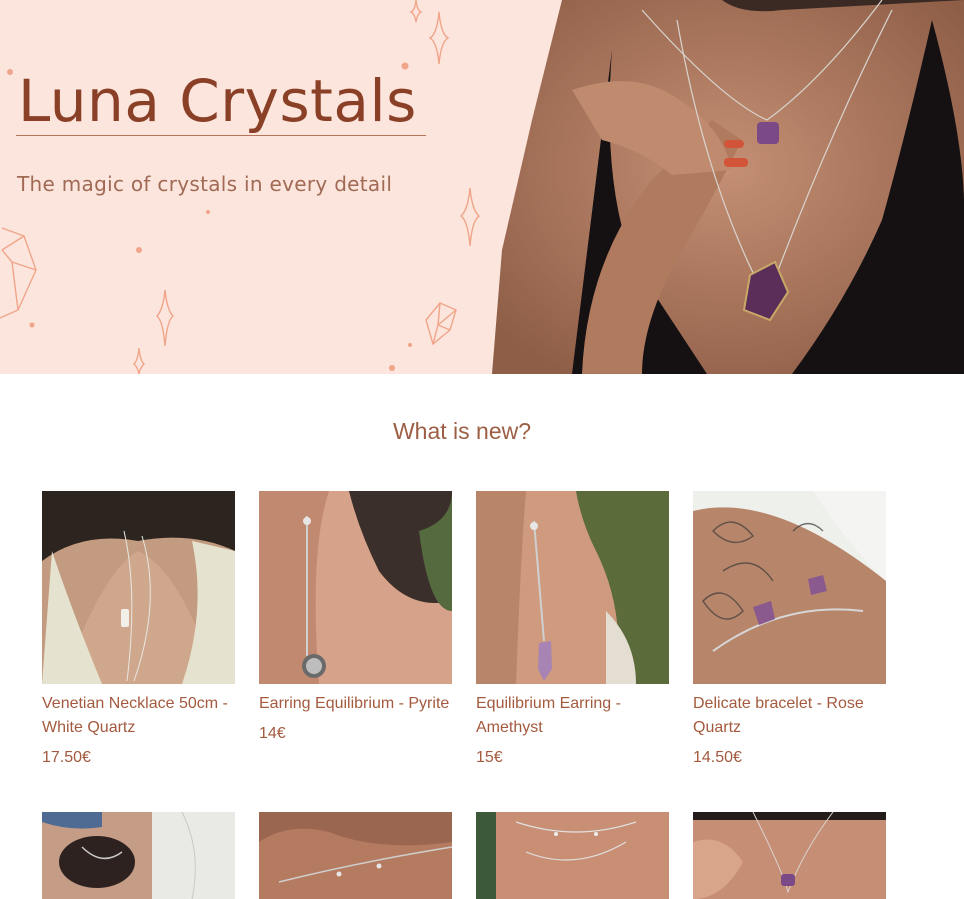 The height and width of the screenshot is (899, 964). What do you see at coordinates (462, 431) in the screenshot?
I see `section-title: What is new?` at bounding box center [462, 431].